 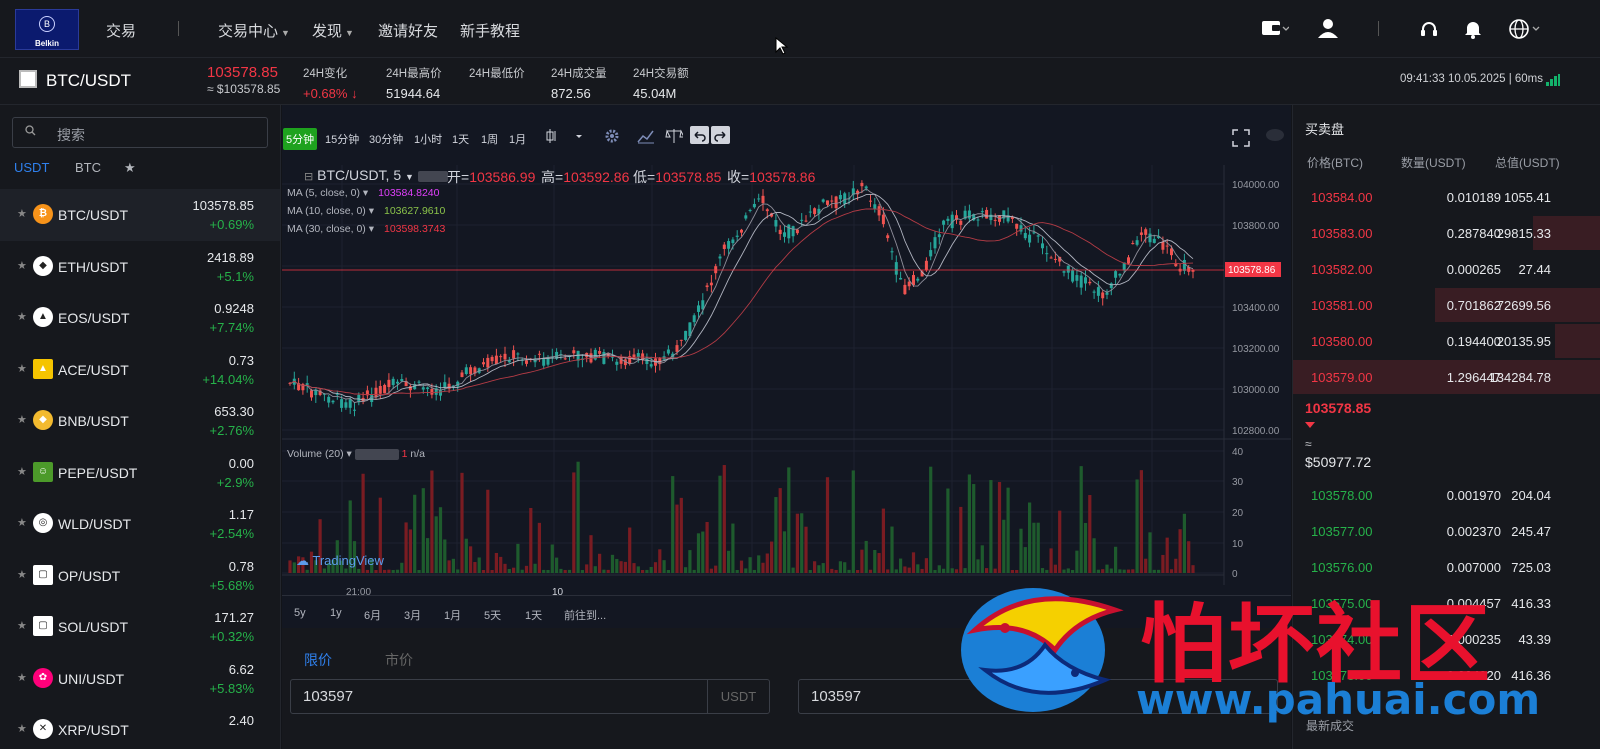 What do you see at coordinates (585, 177) in the screenshot?
I see `ohlc-high: 高=103592.86` at bounding box center [585, 177].